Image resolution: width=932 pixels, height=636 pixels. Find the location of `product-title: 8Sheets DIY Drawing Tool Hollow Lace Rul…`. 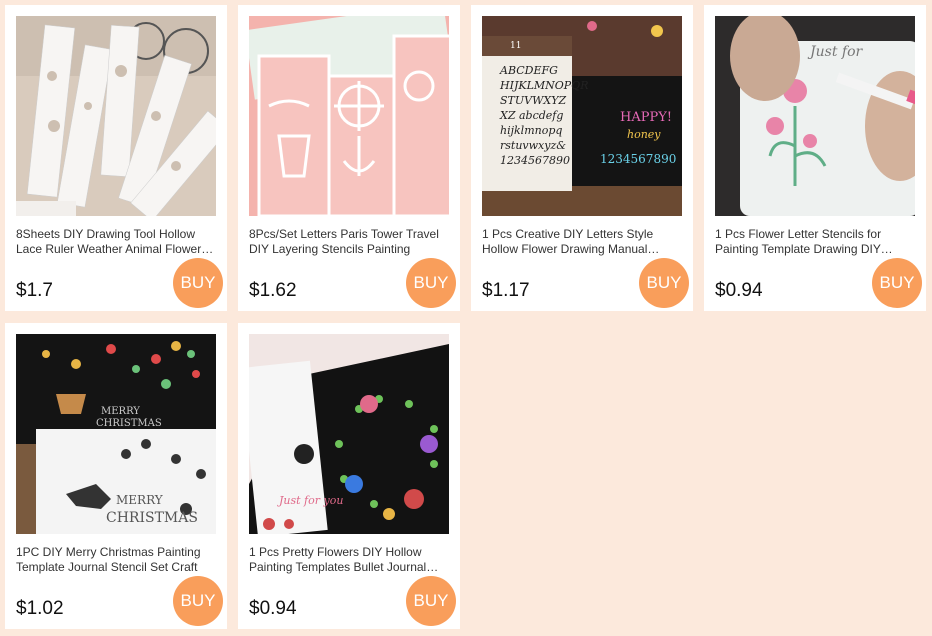

product-title: 8Sheets DIY Drawing Tool Hollow Lace Rul… is located at coordinates (116, 242).